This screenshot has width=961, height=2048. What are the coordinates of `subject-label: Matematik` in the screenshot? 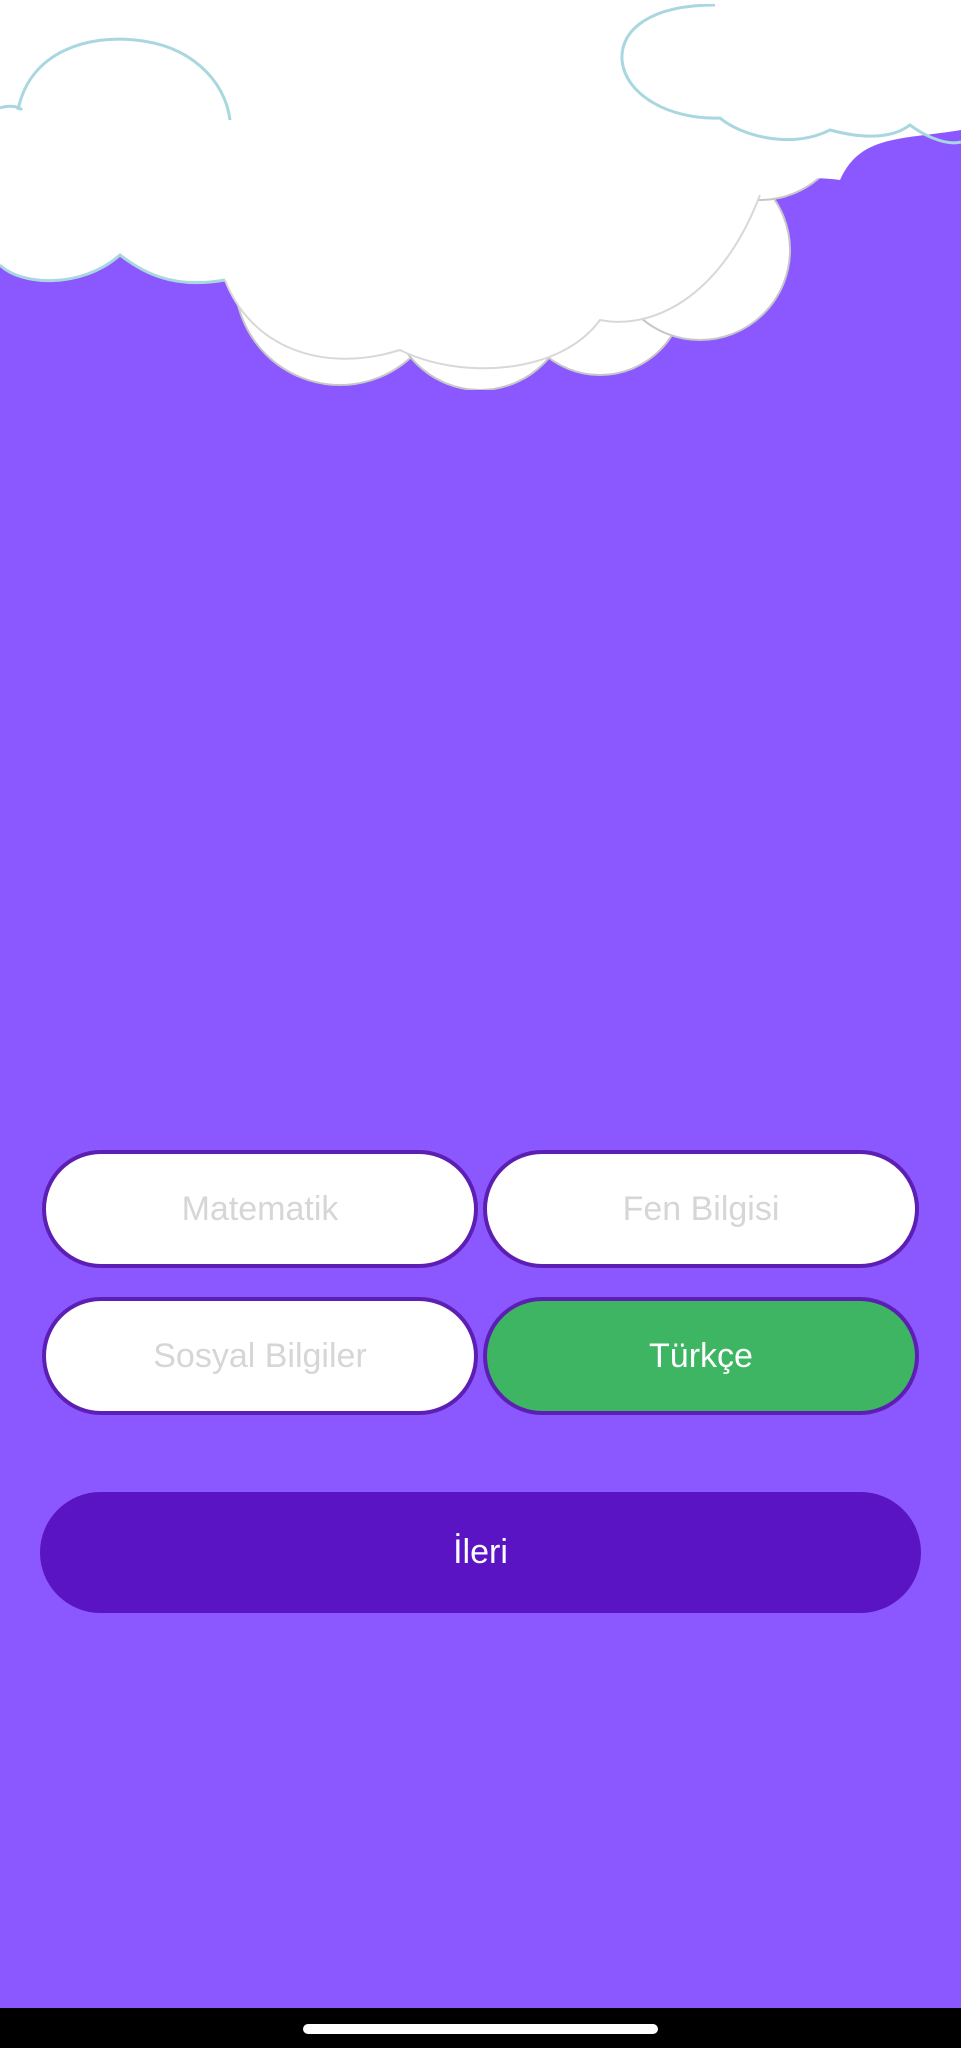 It's located at (260, 1208).